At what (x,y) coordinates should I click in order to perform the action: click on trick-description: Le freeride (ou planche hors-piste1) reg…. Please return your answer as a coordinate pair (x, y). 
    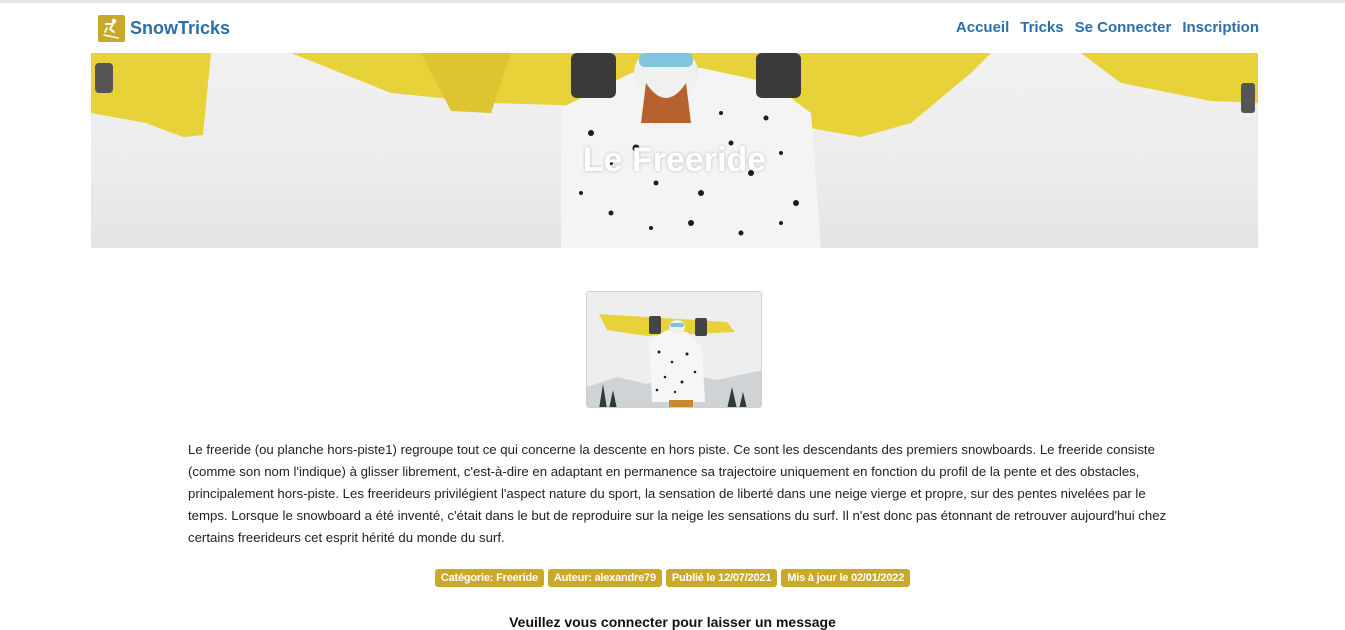
    Looking at the image, I should click on (677, 493).